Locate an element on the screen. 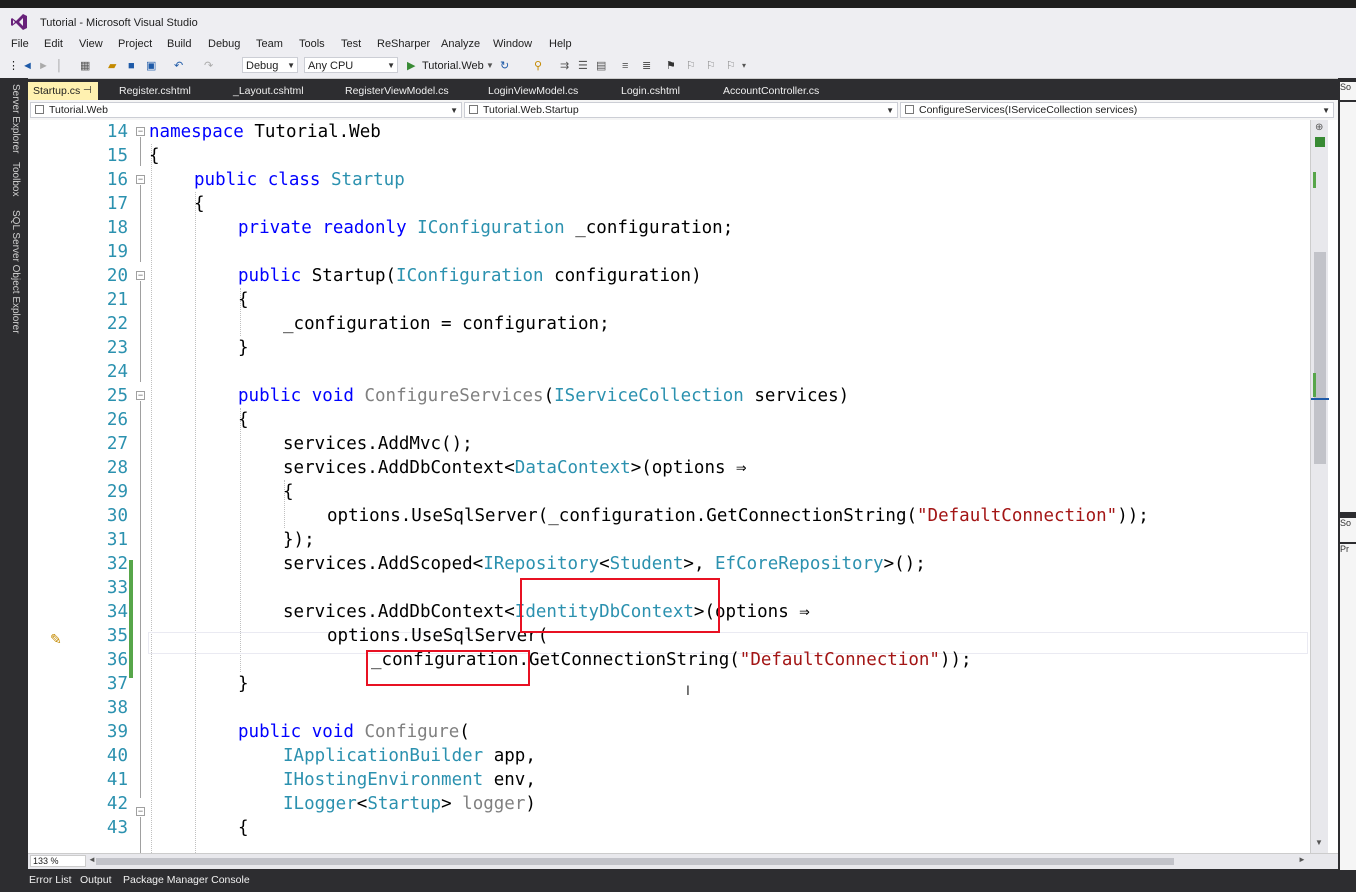  tab-layout-cshtml: _Layout.cshtml is located at coordinates (280, 91).